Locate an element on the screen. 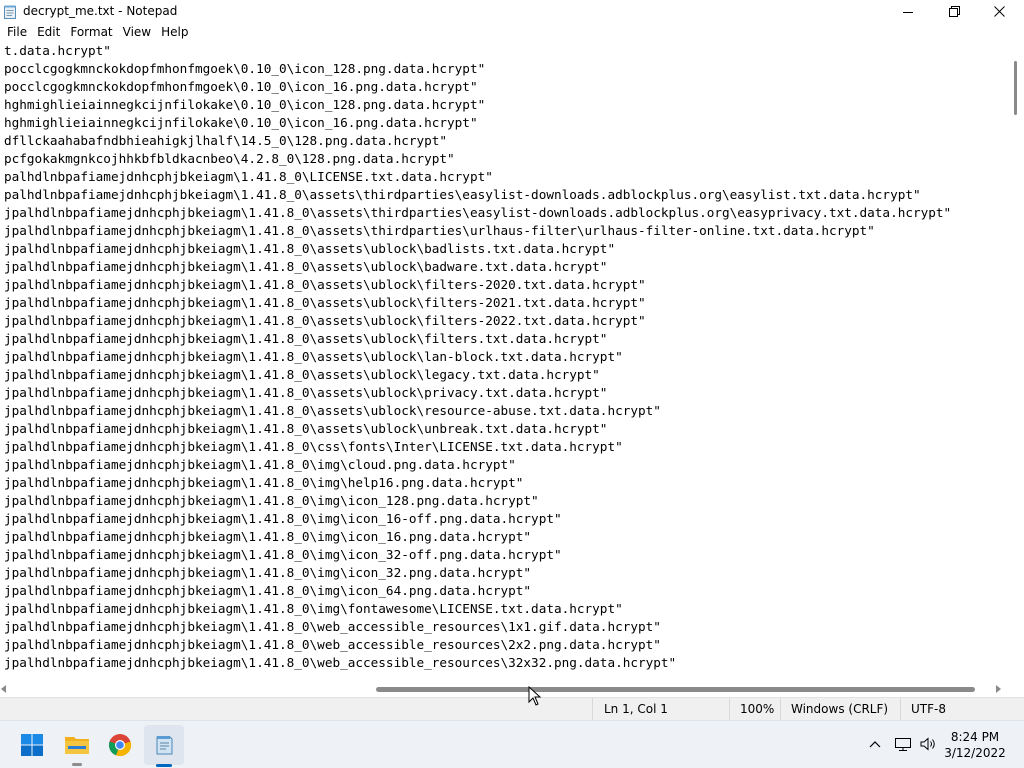 The height and width of the screenshot is (768, 1024). menu-file: File is located at coordinates (16, 33).